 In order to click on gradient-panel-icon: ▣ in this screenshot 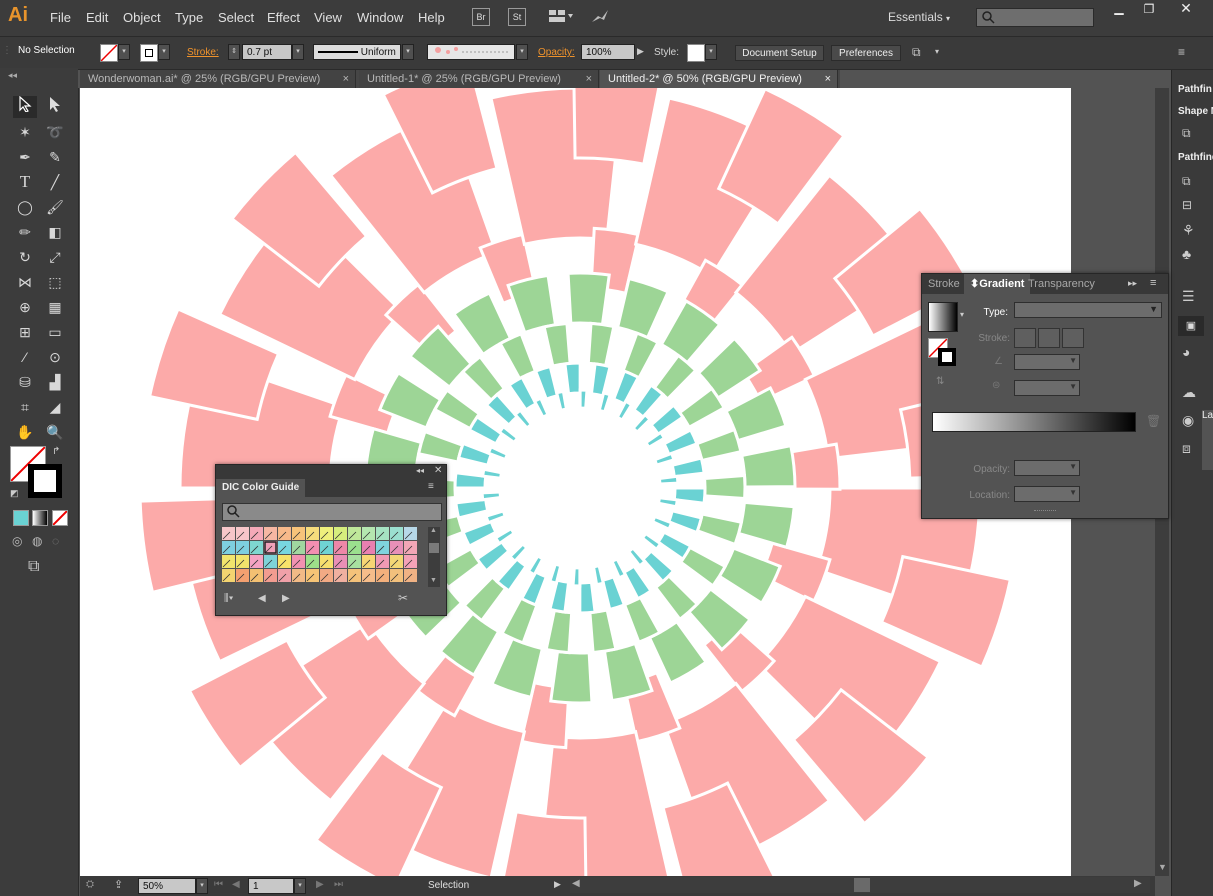, I will do `click(1191, 326)`.